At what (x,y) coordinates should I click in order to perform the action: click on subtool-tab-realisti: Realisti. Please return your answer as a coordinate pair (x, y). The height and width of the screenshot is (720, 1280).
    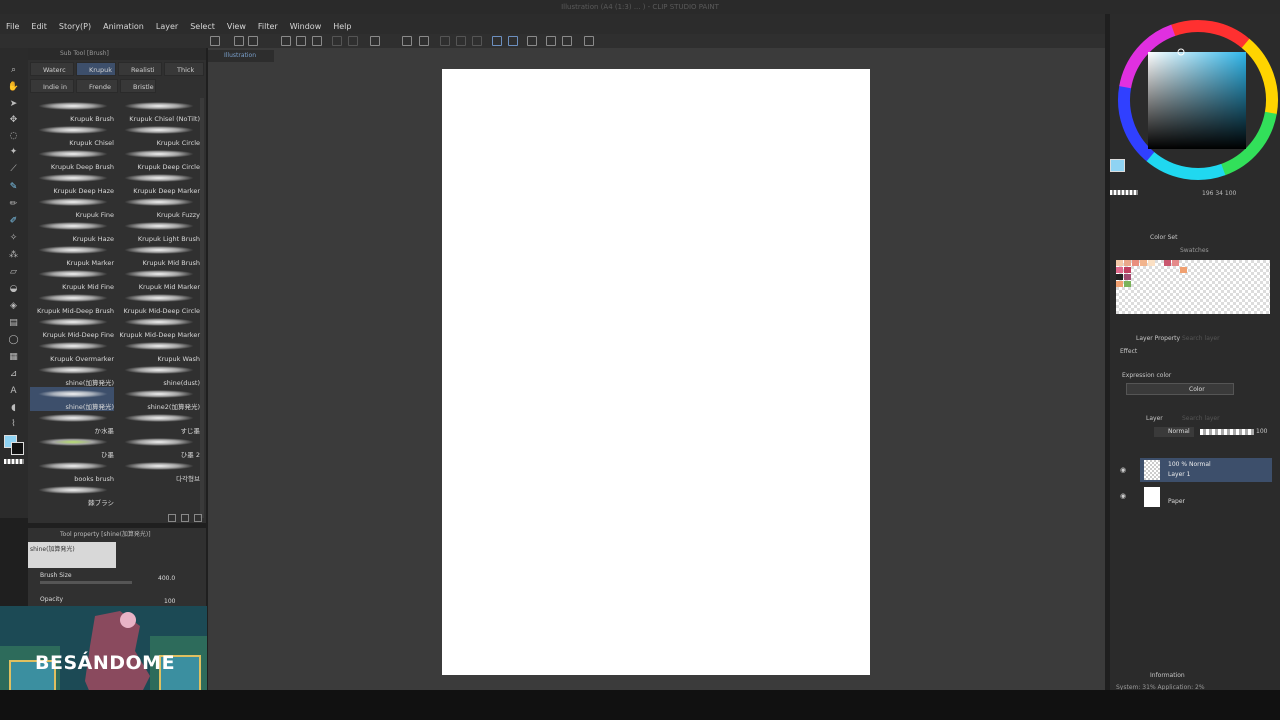
    Looking at the image, I should click on (140, 69).